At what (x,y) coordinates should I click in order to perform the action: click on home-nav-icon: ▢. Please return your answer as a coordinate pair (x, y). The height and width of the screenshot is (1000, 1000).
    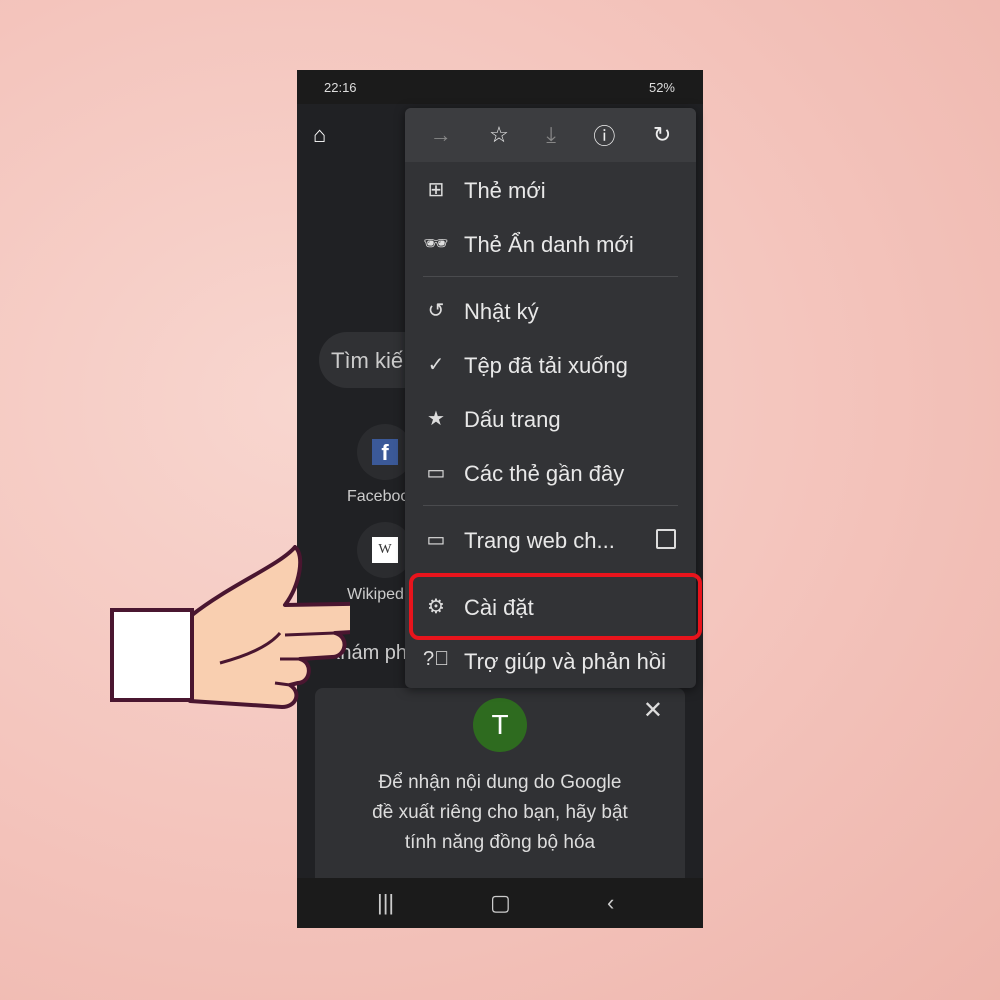
    Looking at the image, I should click on (500, 903).